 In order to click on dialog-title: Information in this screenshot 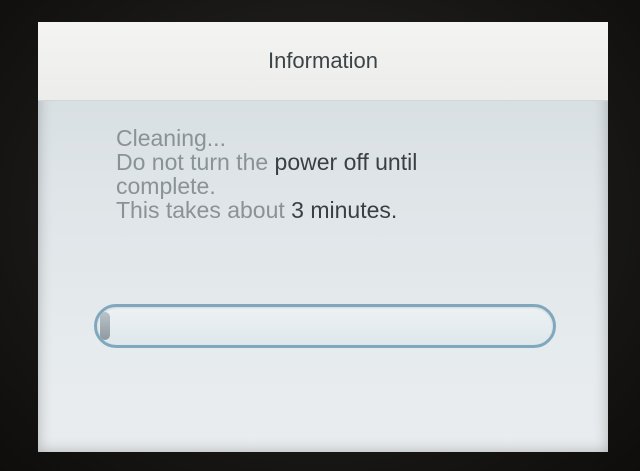, I will do `click(323, 60)`.